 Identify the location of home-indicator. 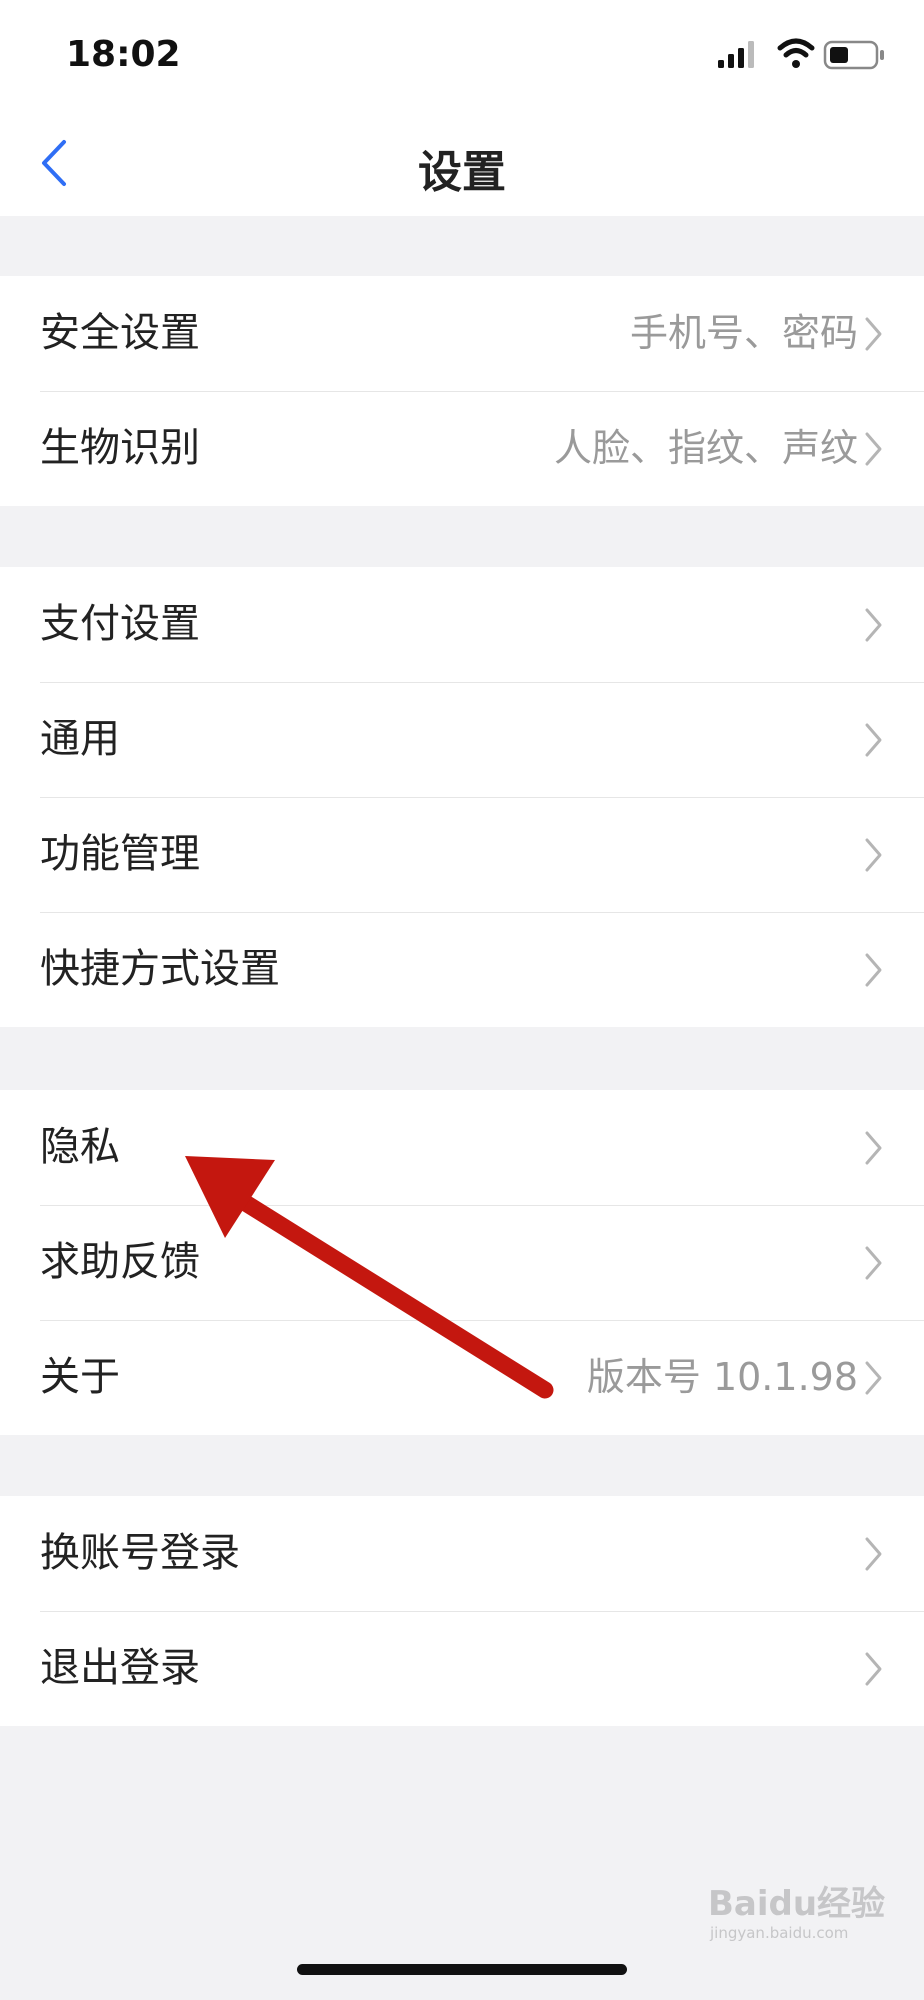
(462, 1969).